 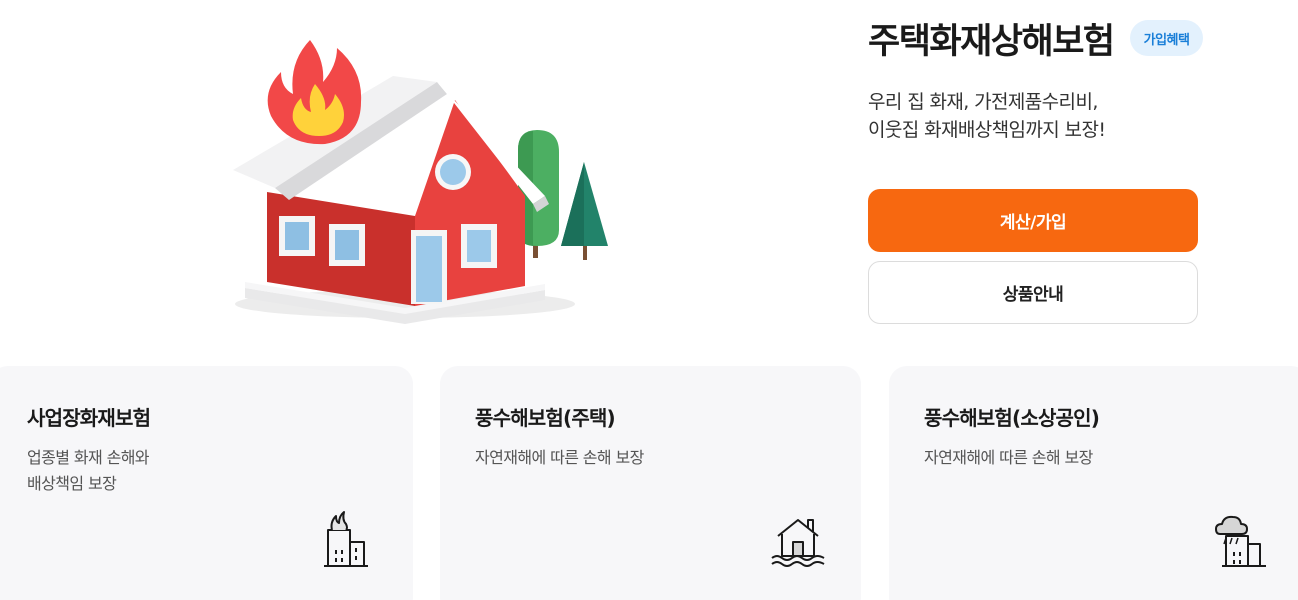 I want to click on product-title: 주택화재상해보험, so click(x=991, y=41).